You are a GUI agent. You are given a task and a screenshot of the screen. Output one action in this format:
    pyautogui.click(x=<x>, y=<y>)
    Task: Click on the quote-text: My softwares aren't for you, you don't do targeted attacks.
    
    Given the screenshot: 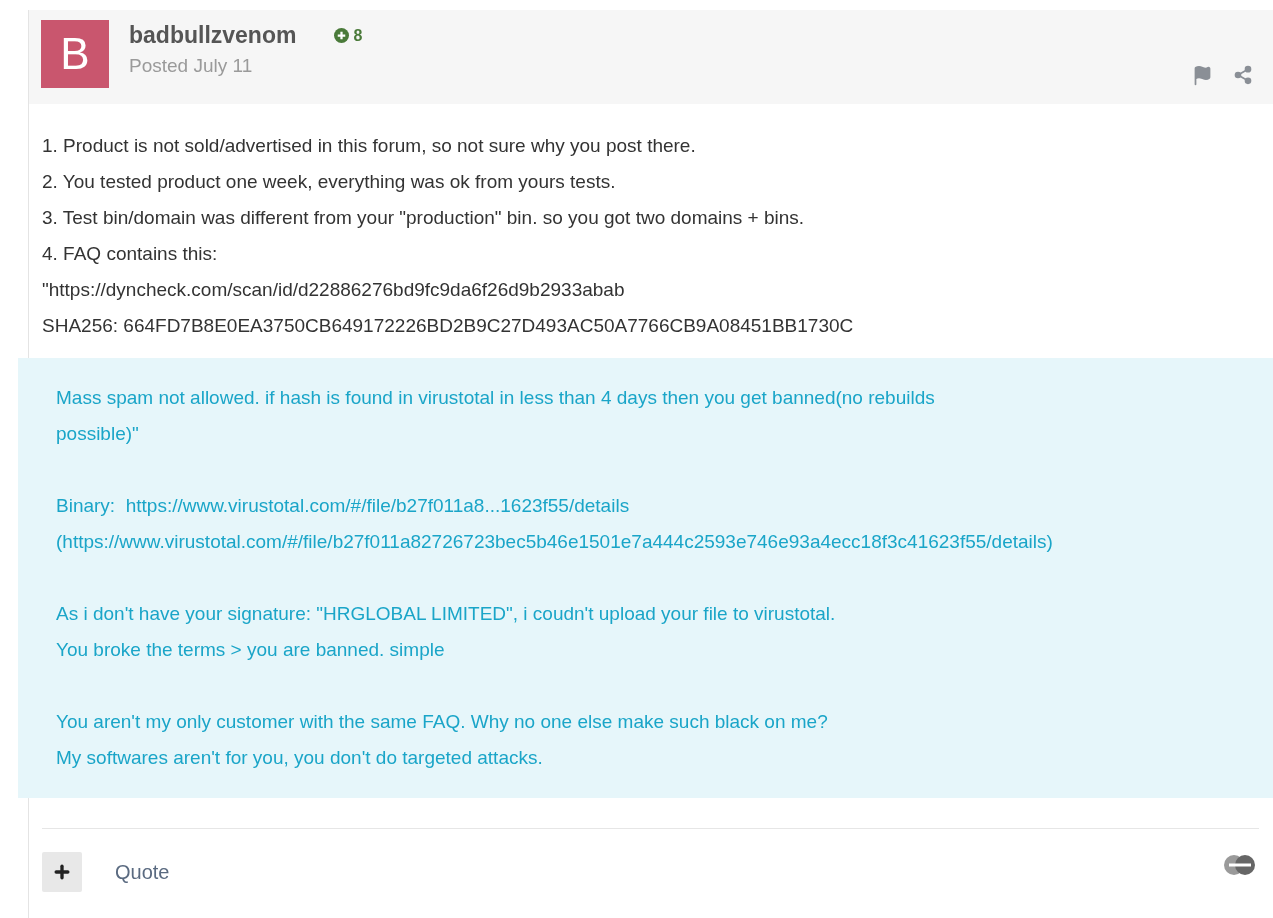 What is the action you would take?
    pyautogui.click(x=300, y=758)
    